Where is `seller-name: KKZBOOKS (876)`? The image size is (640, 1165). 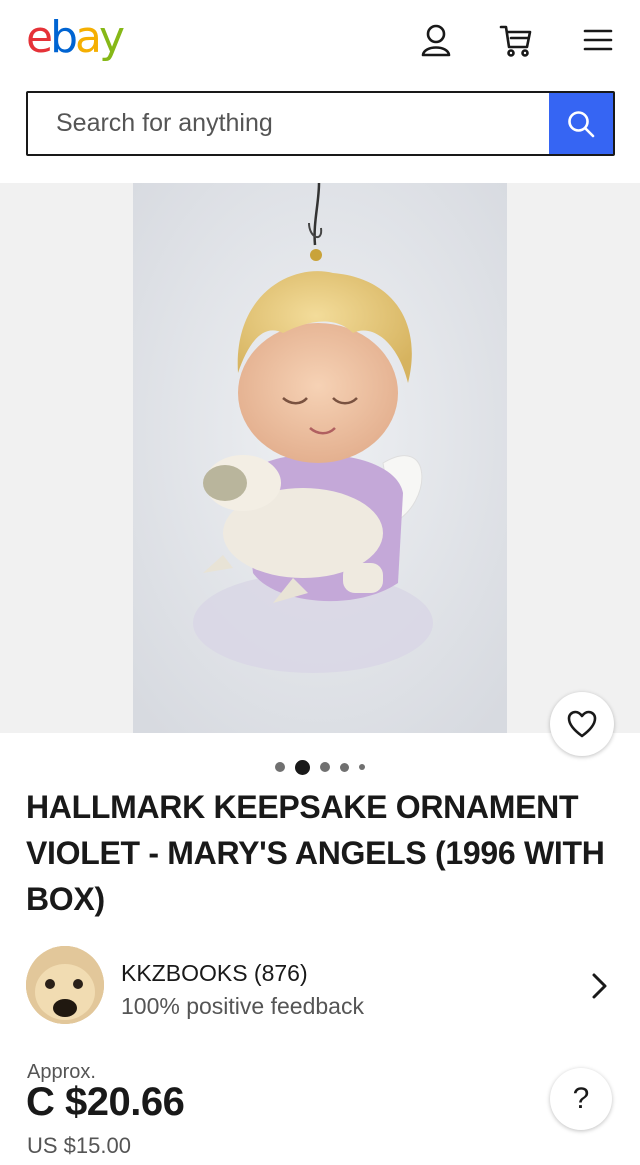
seller-name: KKZBOOKS (876) is located at coordinates (214, 973).